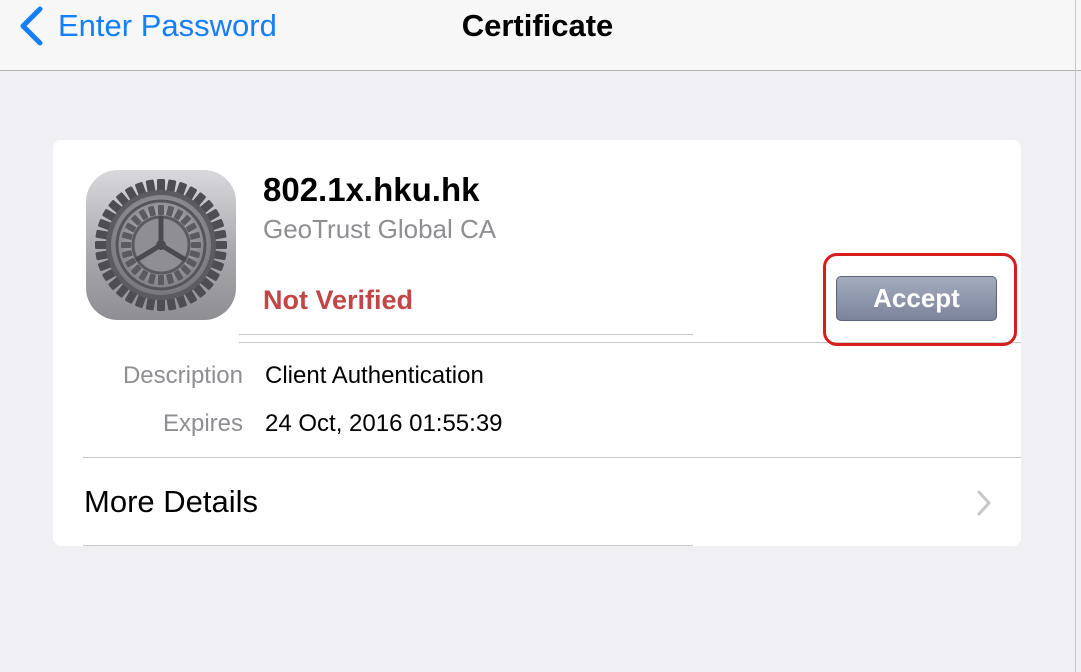  What do you see at coordinates (371, 189) in the screenshot?
I see `certificate-name: 802.1x.hku.hk` at bounding box center [371, 189].